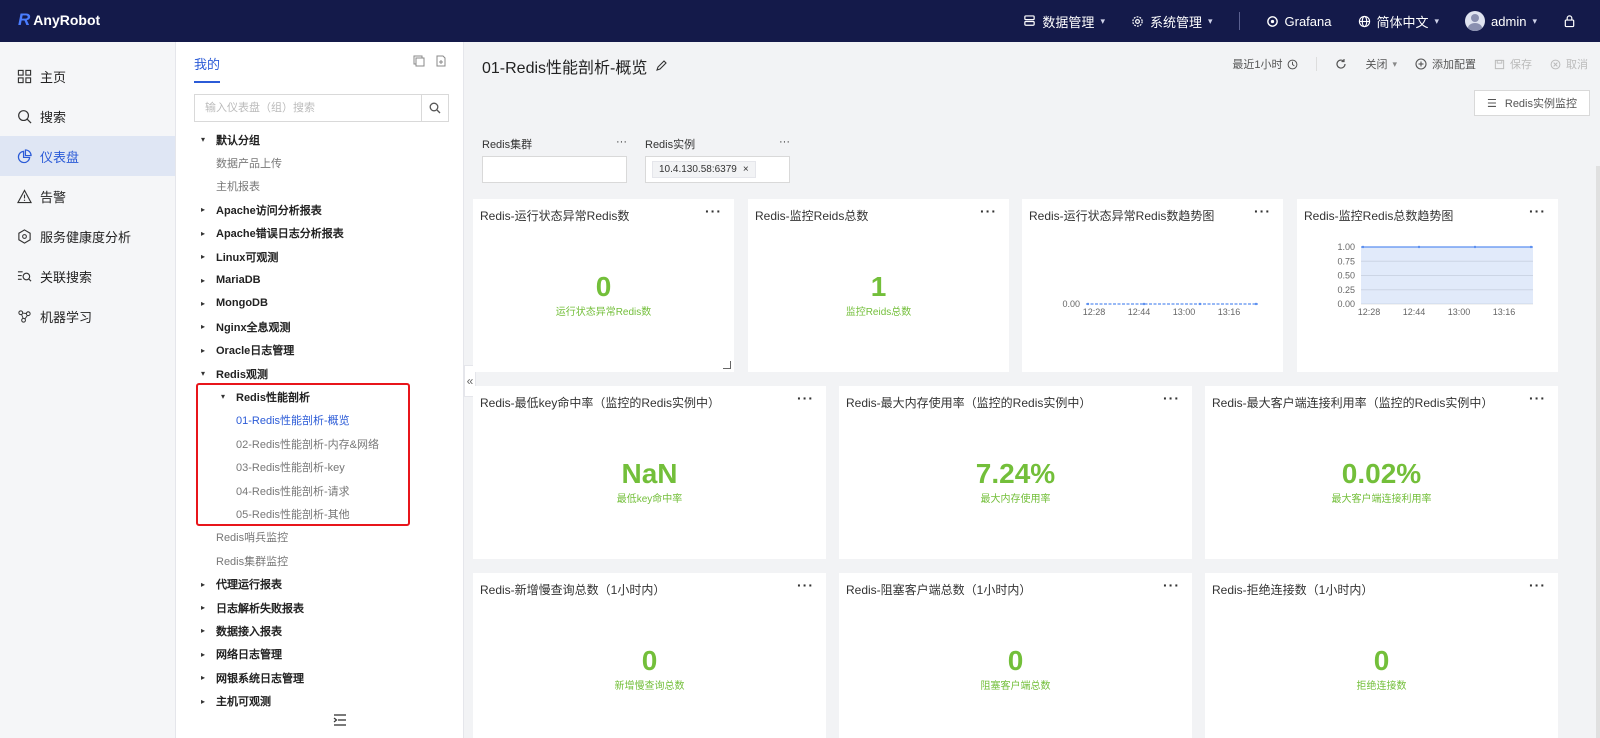 This screenshot has width=1600, height=738. What do you see at coordinates (603, 285) in the screenshot?
I see `dashboard-panel: Redis-运行状态异常Redis数 ··· 0 运行状态异常Redis数` at bounding box center [603, 285].